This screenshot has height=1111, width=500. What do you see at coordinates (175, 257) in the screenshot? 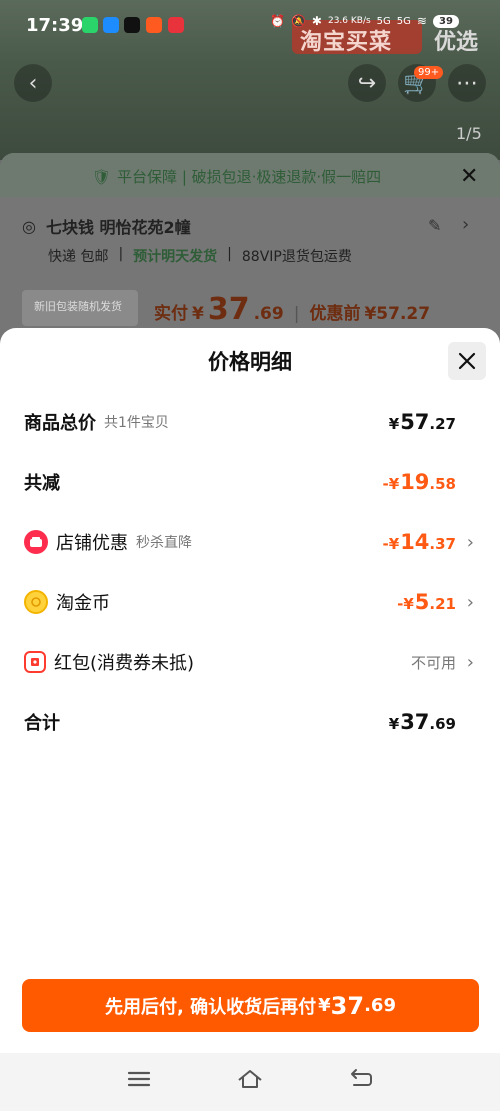
I see `ship-time: 预计明天发货` at bounding box center [175, 257].